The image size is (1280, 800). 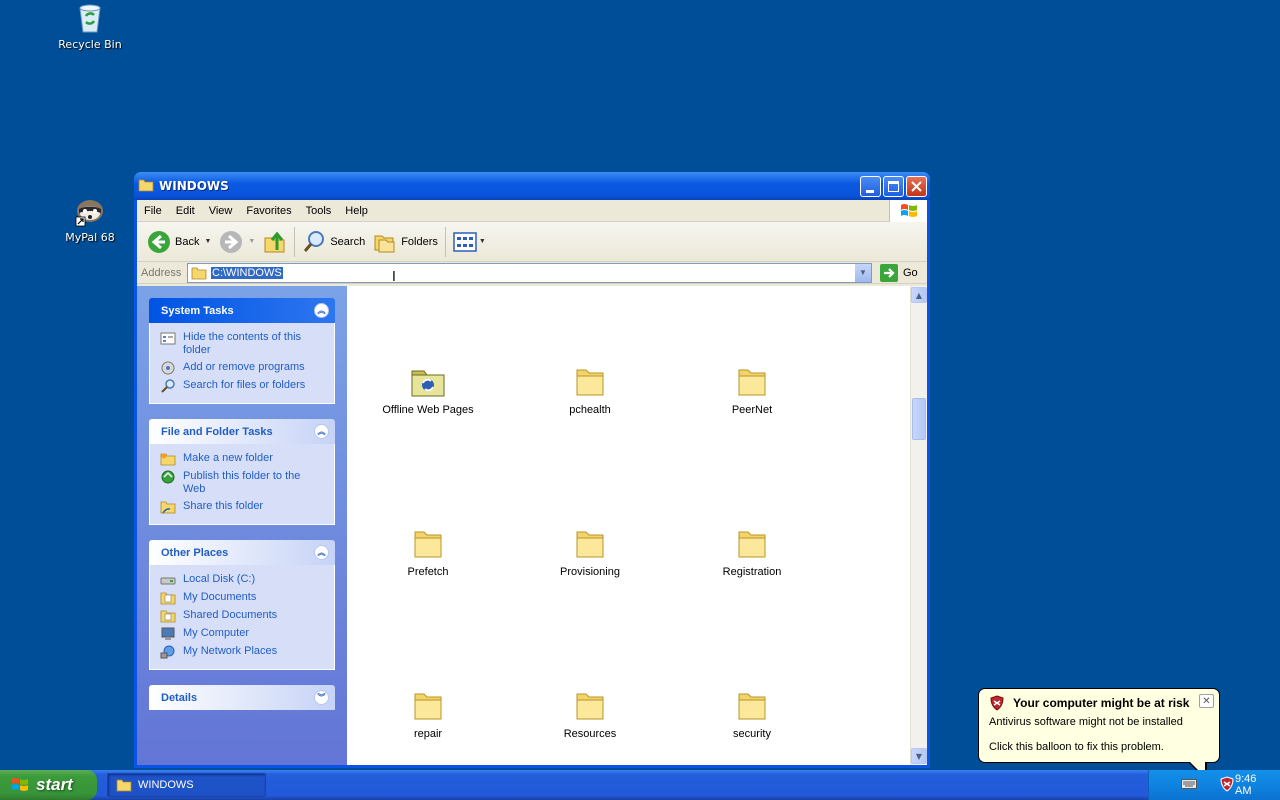 I want to click on task-link-search: Search for files or folders, so click(x=242, y=386).